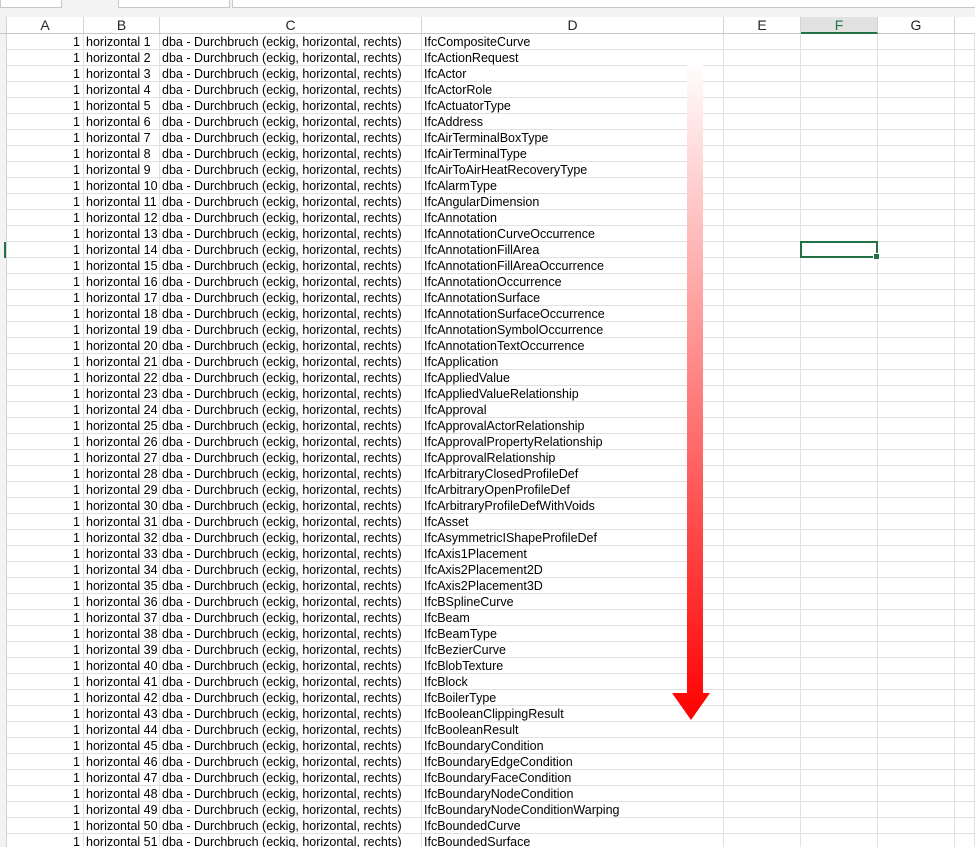 The width and height of the screenshot is (975, 847). I want to click on cell-d: IfcBoundaryCondition, so click(573, 746).